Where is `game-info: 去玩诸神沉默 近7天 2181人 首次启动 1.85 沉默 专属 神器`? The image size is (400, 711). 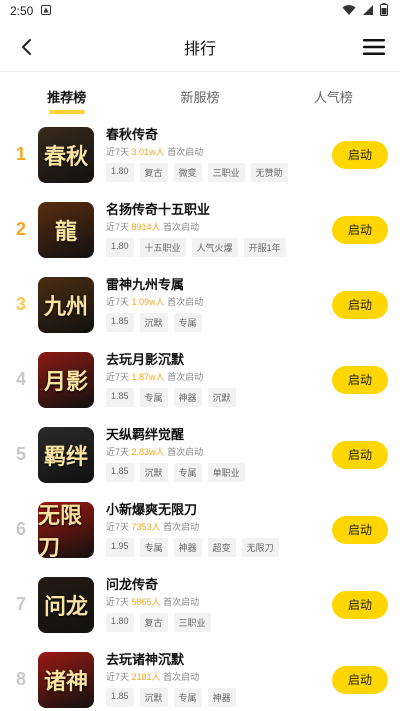
game-info: 去玩诸神沉默 近7天 2181人 首次启动 1.85 沉默 专属 神器 is located at coordinates (219, 679).